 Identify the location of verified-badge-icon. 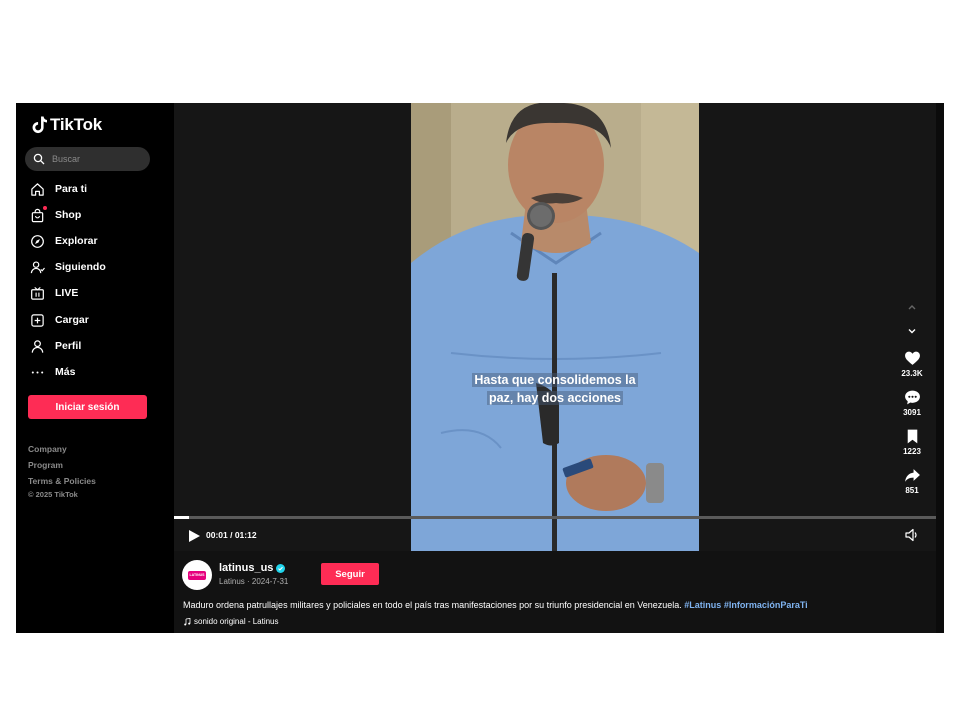
(281, 568).